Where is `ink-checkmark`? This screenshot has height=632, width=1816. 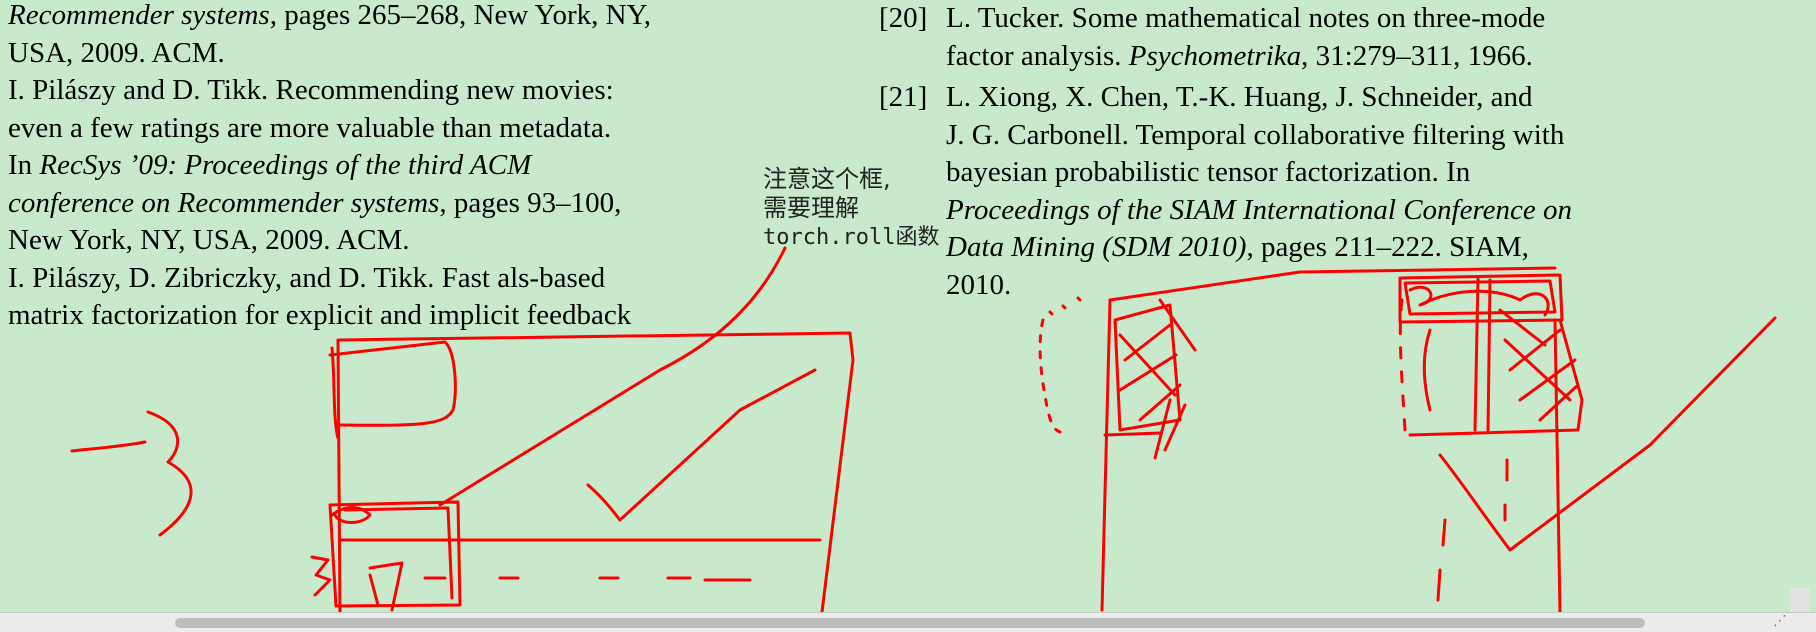 ink-checkmark is located at coordinates (701, 445).